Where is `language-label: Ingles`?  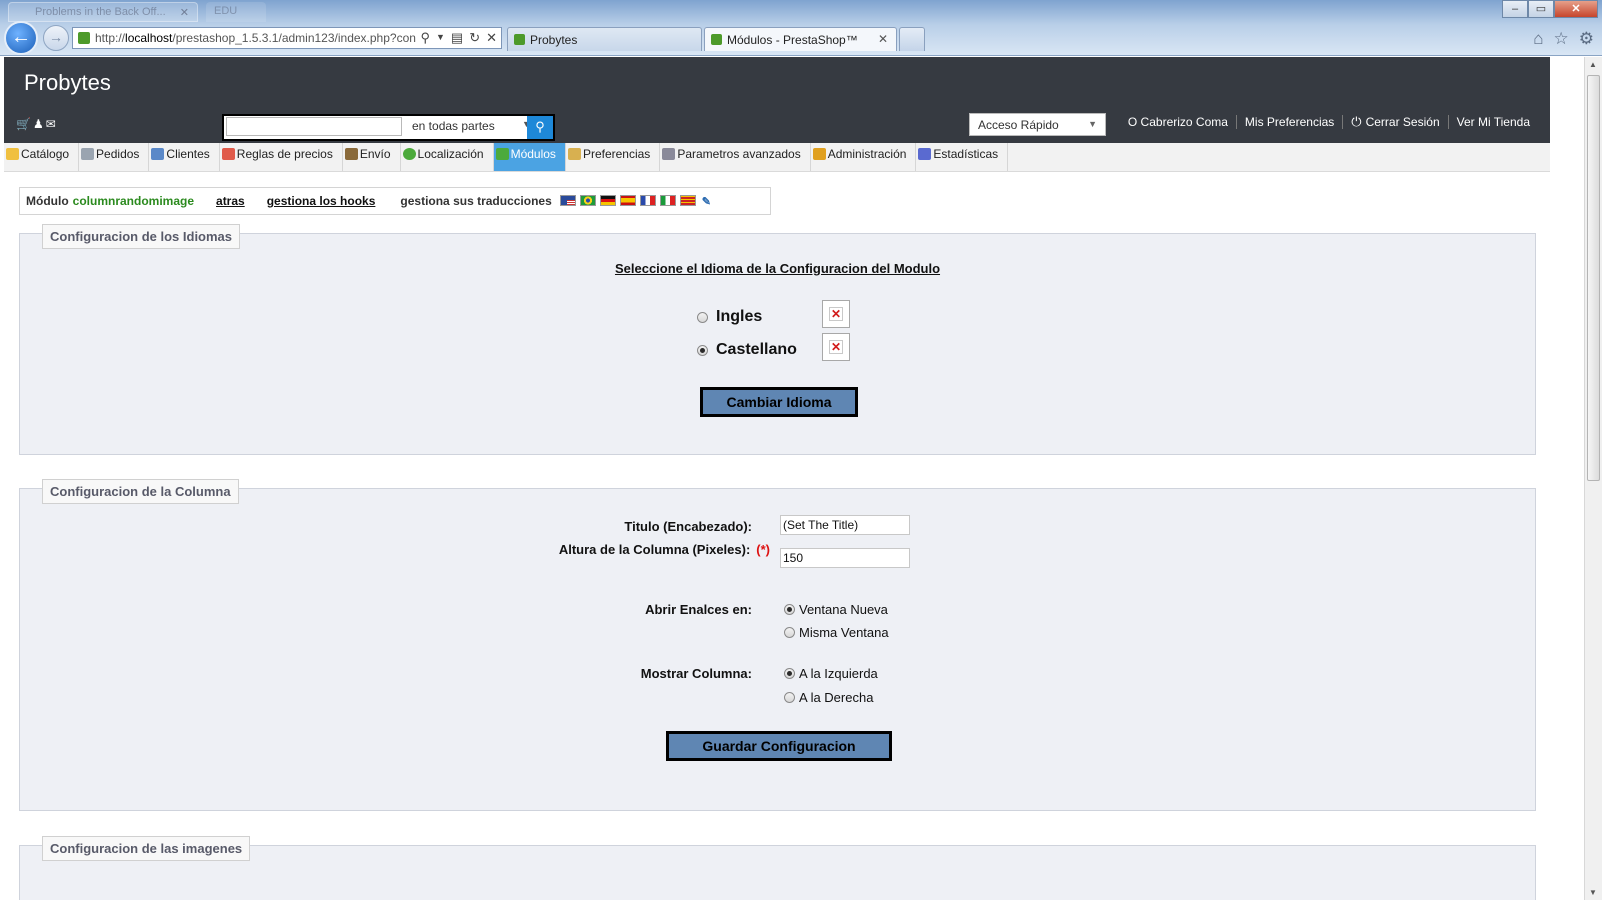
language-label: Ingles is located at coordinates (739, 316).